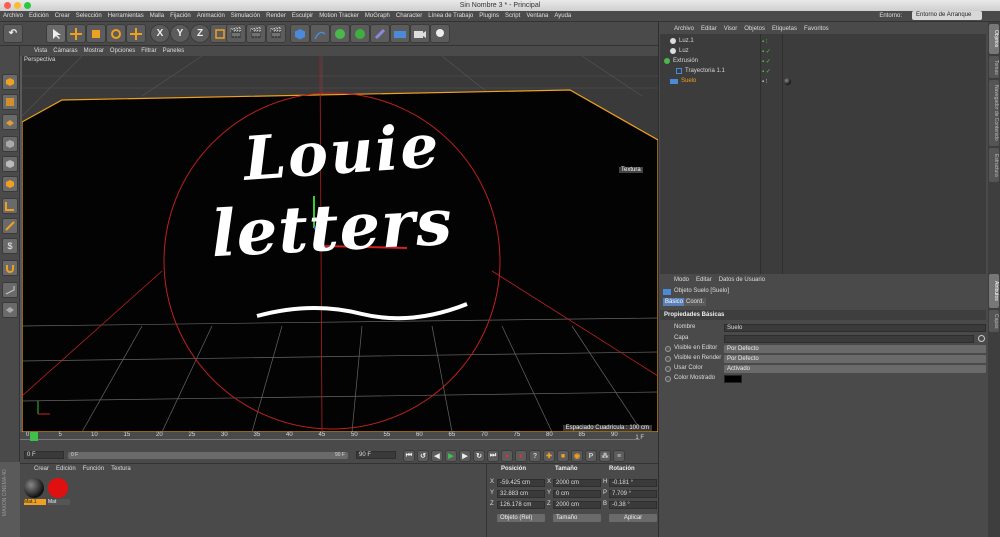  What do you see at coordinates (116, 33) in the screenshot?
I see `rotate-tool-icon` at bounding box center [116, 33].